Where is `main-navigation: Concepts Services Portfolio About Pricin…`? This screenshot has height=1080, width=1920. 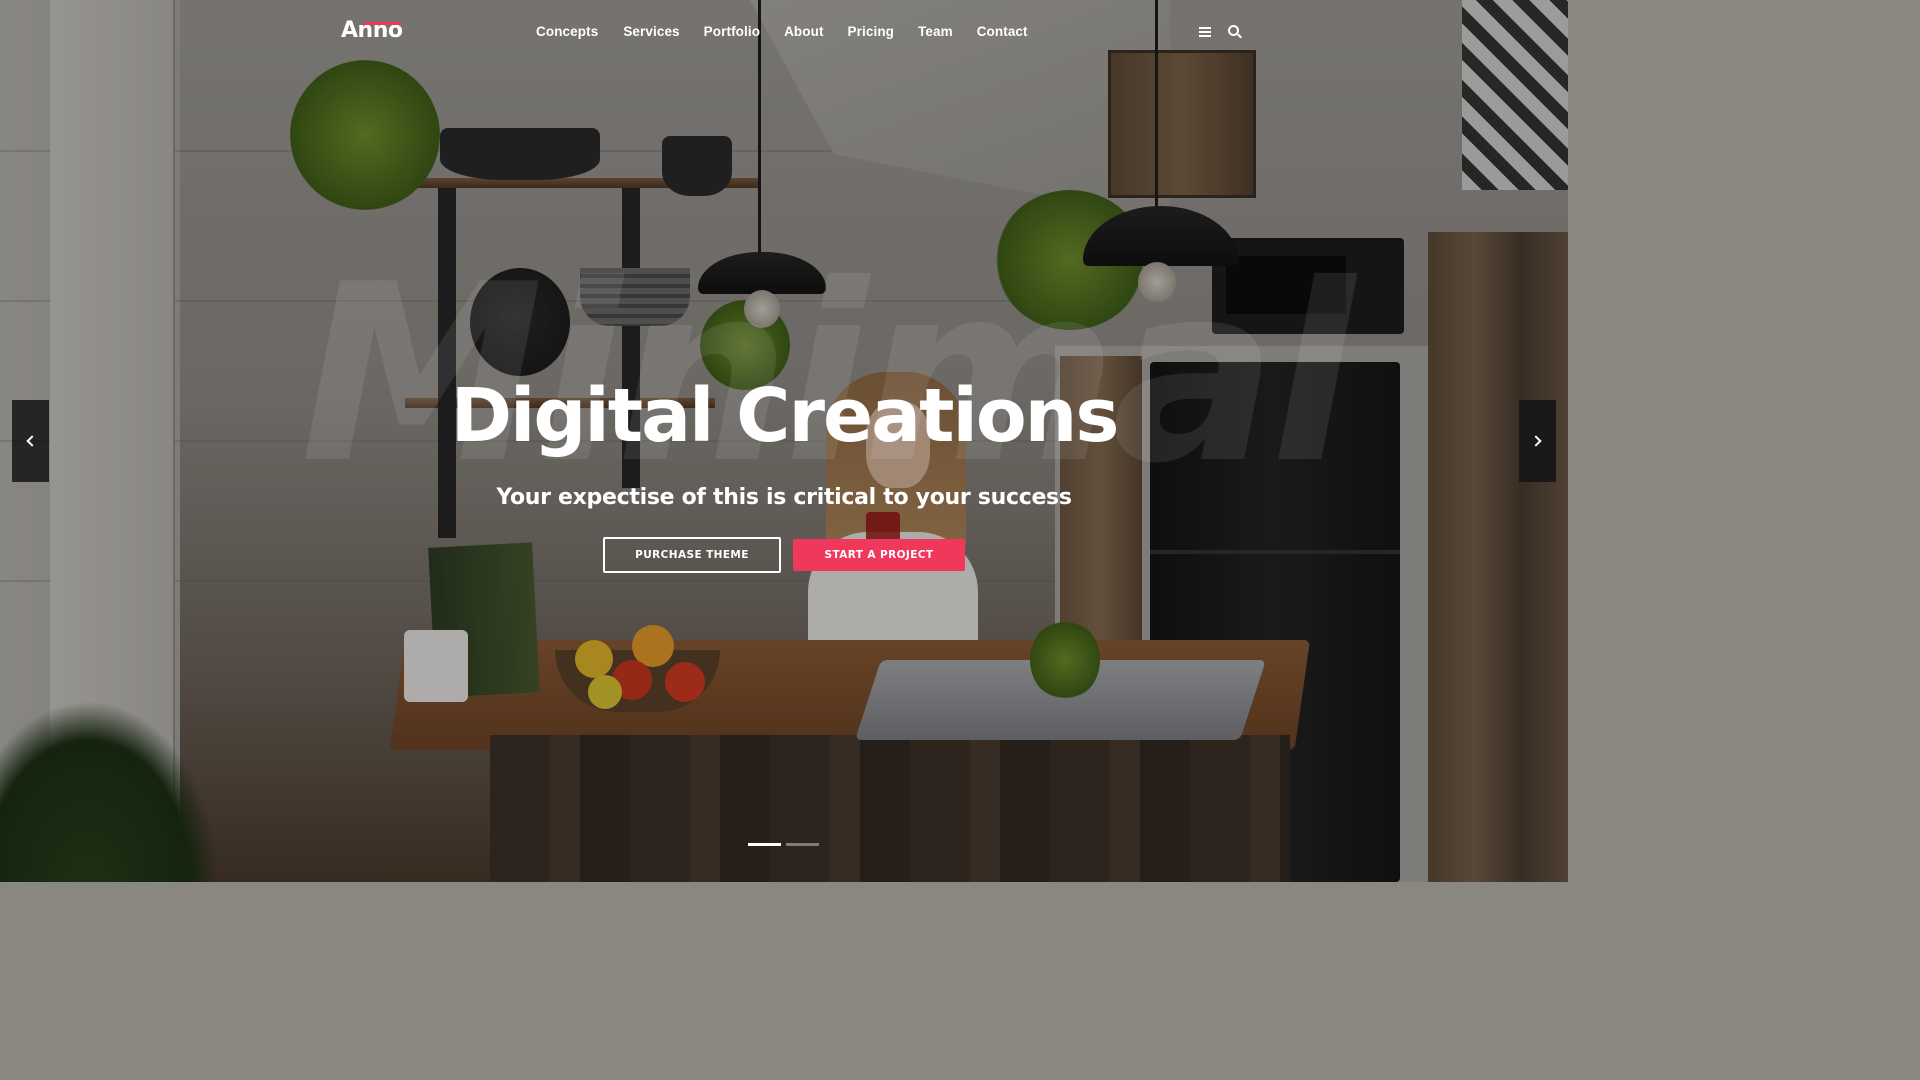 main-navigation: Concepts Services Portfolio About Pricin… is located at coordinates (782, 32).